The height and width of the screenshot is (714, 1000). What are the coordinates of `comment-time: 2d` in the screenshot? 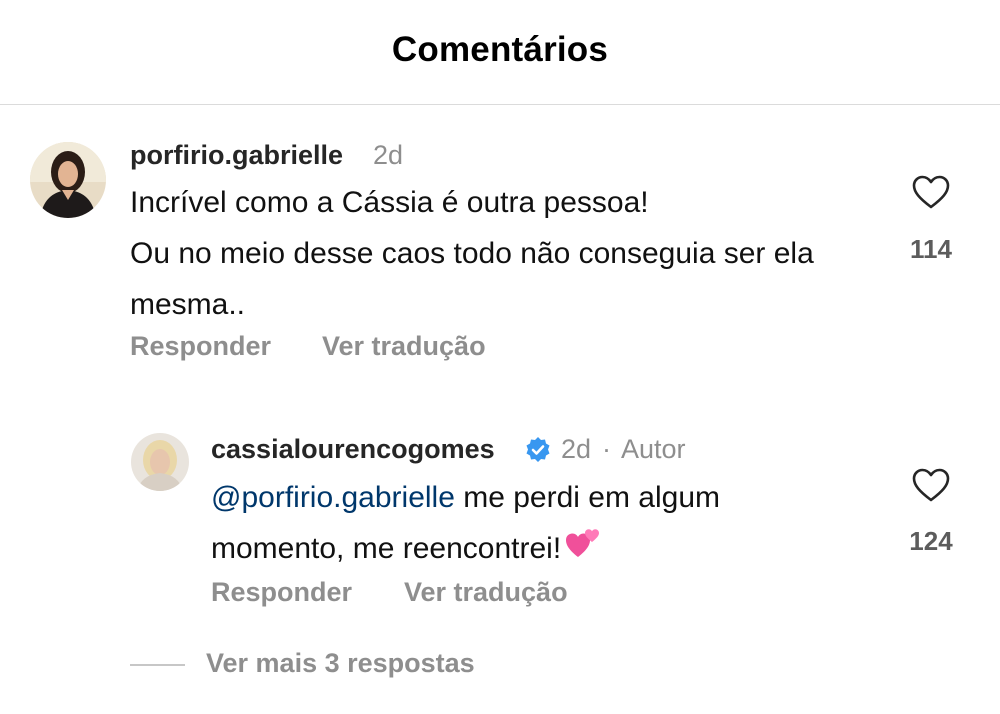 It's located at (388, 155).